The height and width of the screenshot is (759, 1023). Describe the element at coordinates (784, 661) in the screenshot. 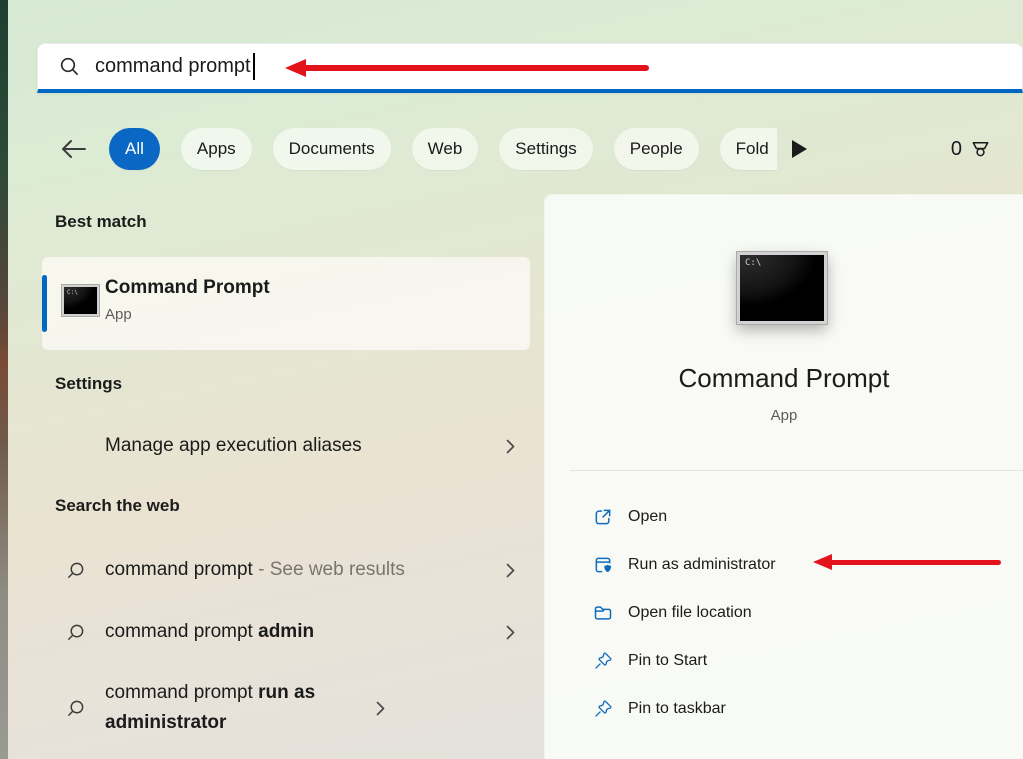

I see `action-pin-to-start: Pin to Start` at that location.